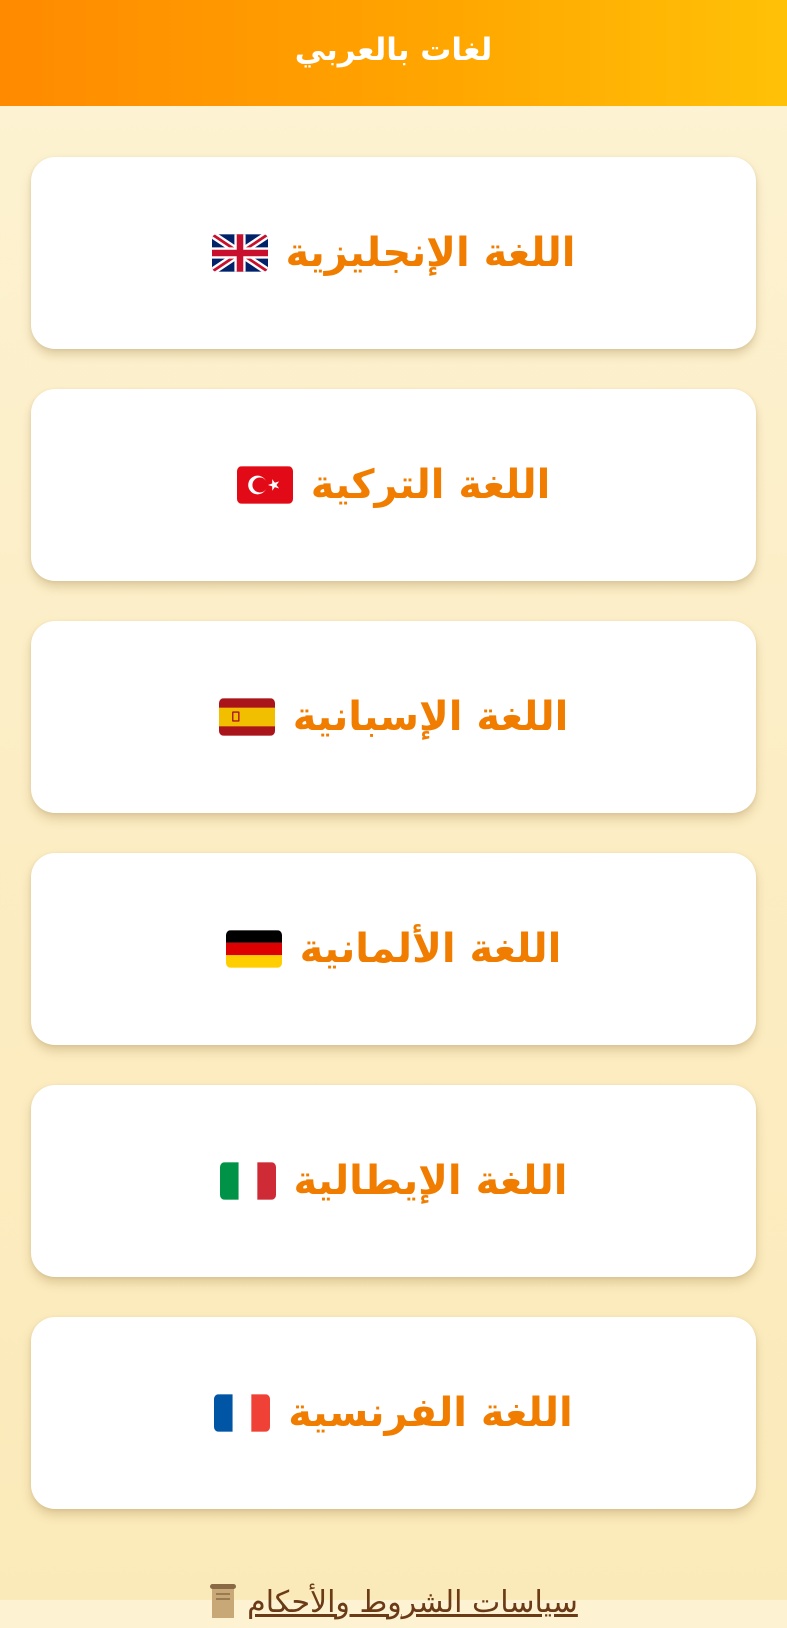 This screenshot has width=787, height=1628. Describe the element at coordinates (253, 949) in the screenshot. I see `germany-flag-icon` at that location.